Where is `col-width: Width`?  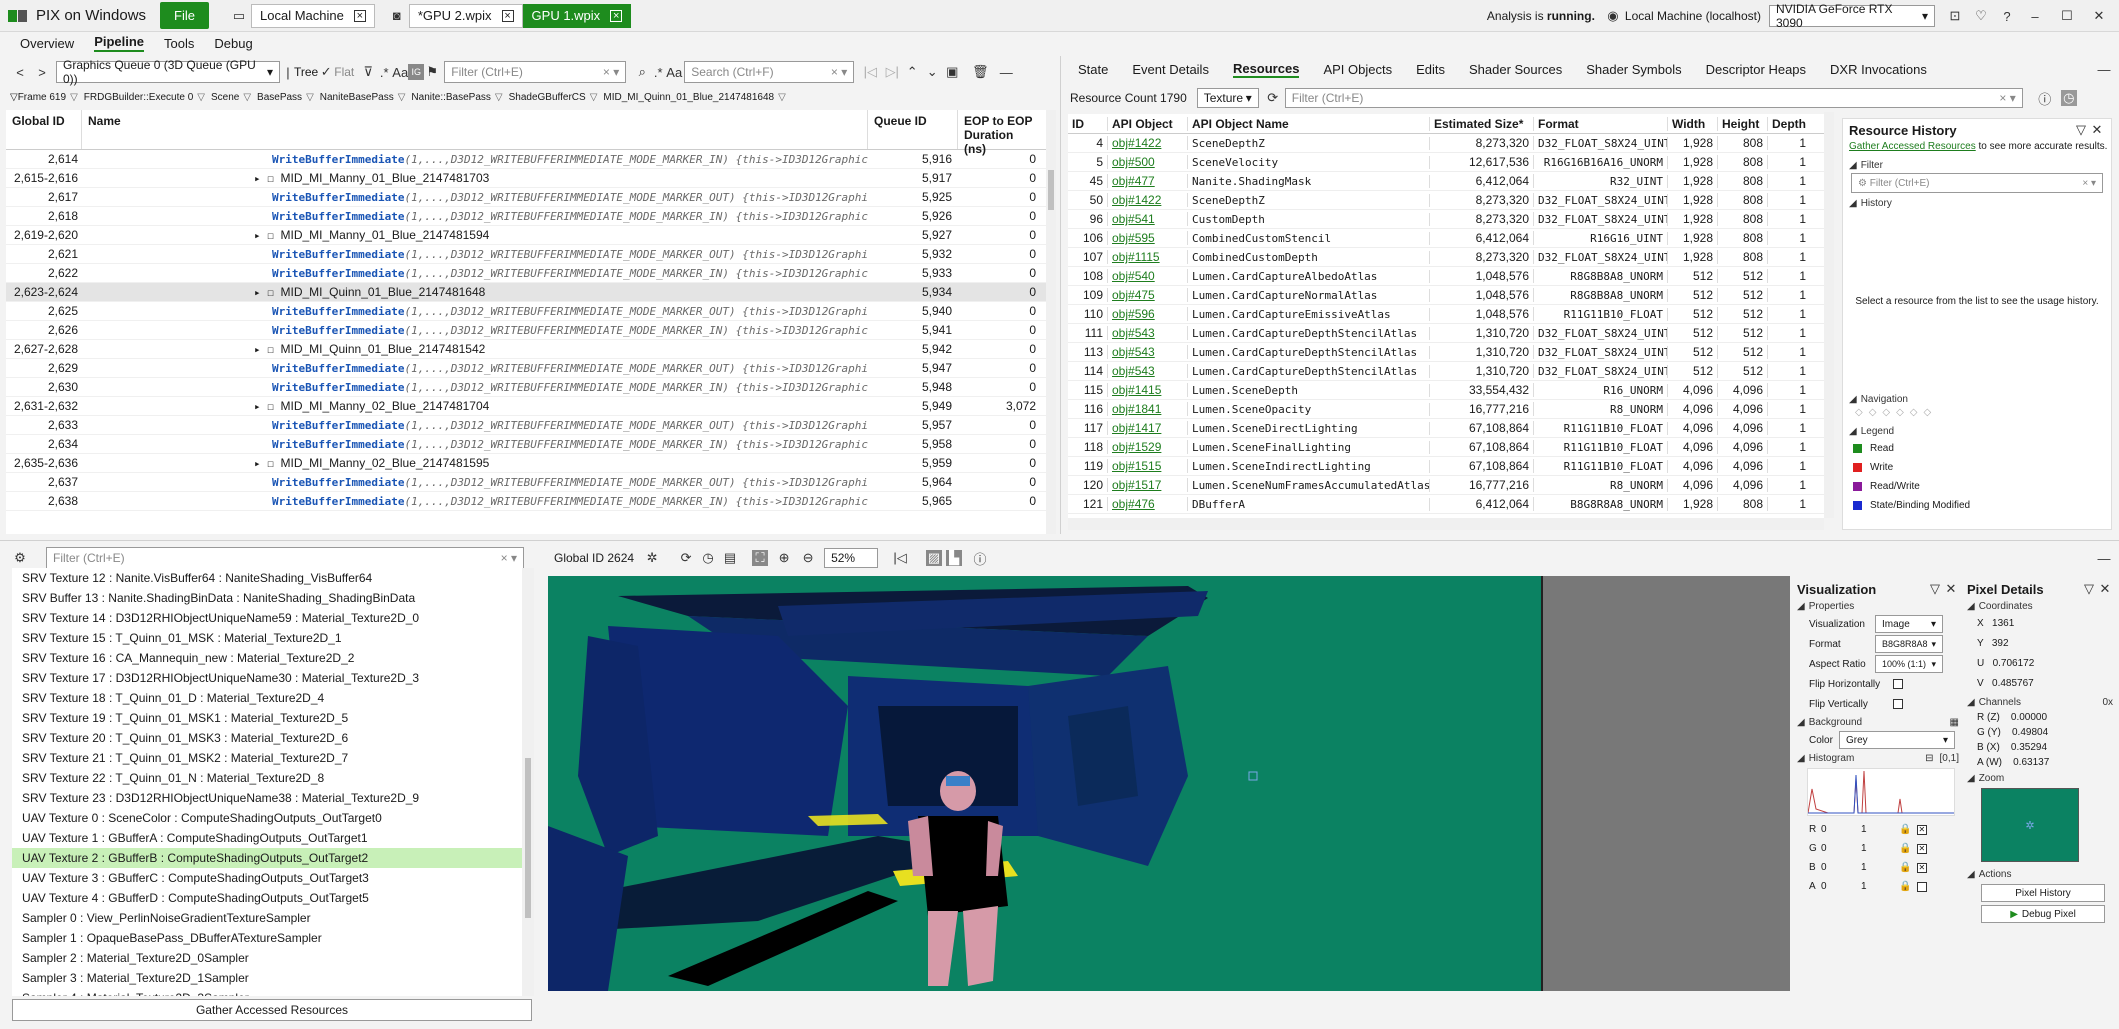
col-width: Width is located at coordinates (1693, 123).